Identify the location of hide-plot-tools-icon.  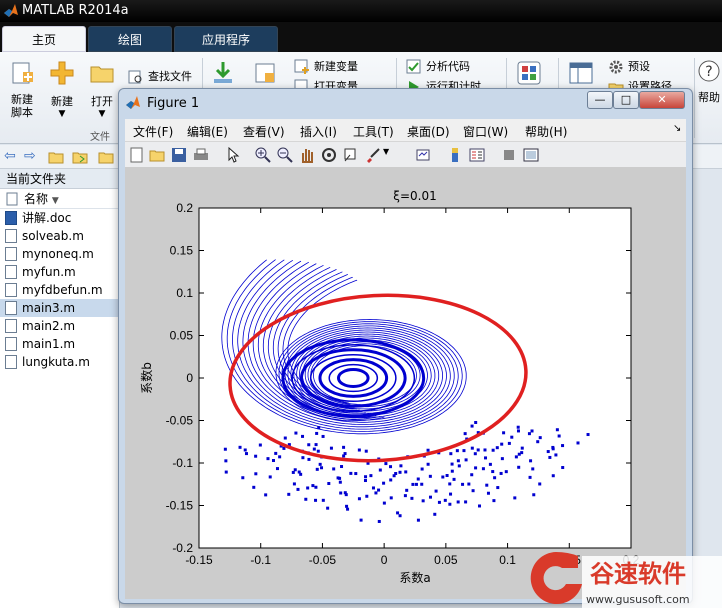
(509, 155).